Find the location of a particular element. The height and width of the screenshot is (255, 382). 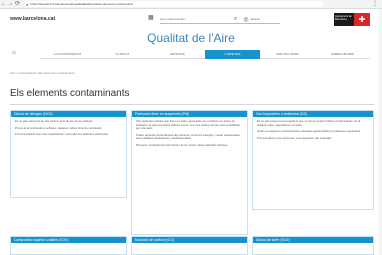

card-co: Monòxid de carboni (CO) is located at coordinates (189, 245).